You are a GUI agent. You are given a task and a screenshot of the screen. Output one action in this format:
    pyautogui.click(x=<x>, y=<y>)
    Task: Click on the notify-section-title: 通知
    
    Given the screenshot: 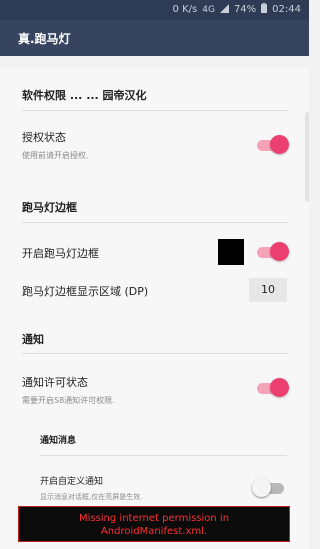 What is the action you would take?
    pyautogui.click(x=33, y=339)
    